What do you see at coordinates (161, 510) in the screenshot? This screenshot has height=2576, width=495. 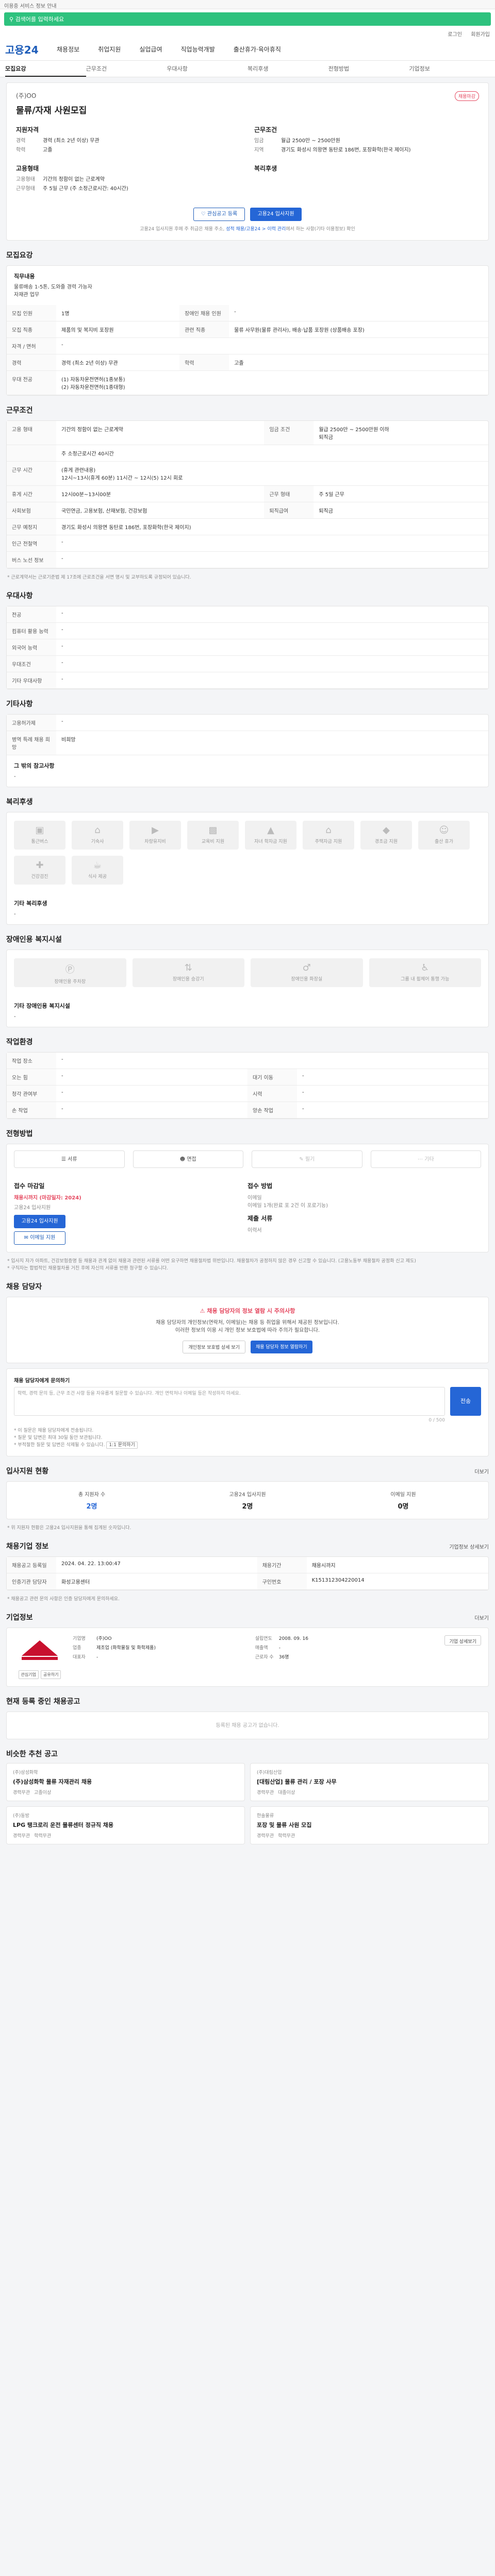 I see `cell-value: 국민연금, 고용보험, 산재보험, 건강보험` at bounding box center [161, 510].